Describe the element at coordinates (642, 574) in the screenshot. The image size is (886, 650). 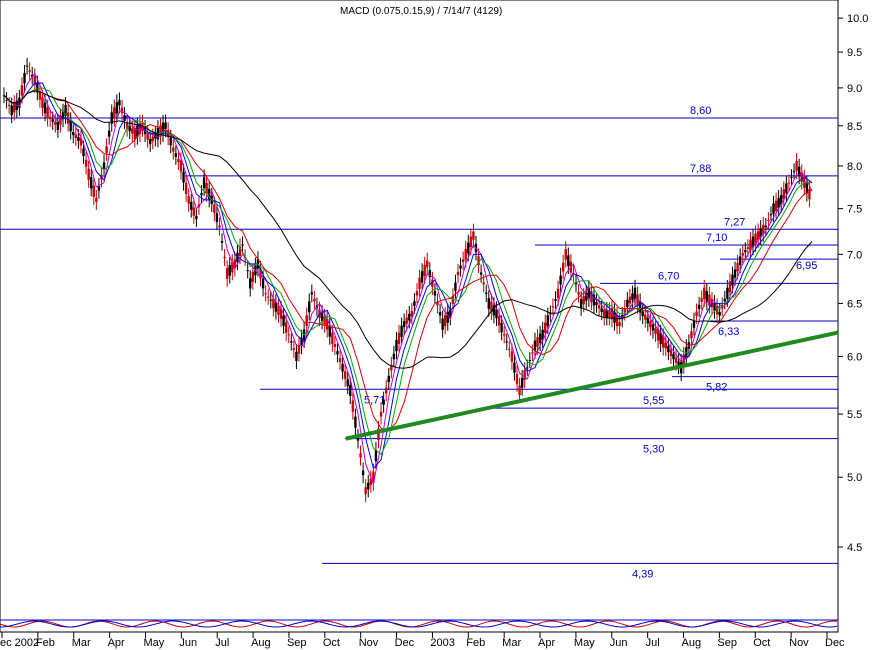
I see `level-label: 4,39` at that location.